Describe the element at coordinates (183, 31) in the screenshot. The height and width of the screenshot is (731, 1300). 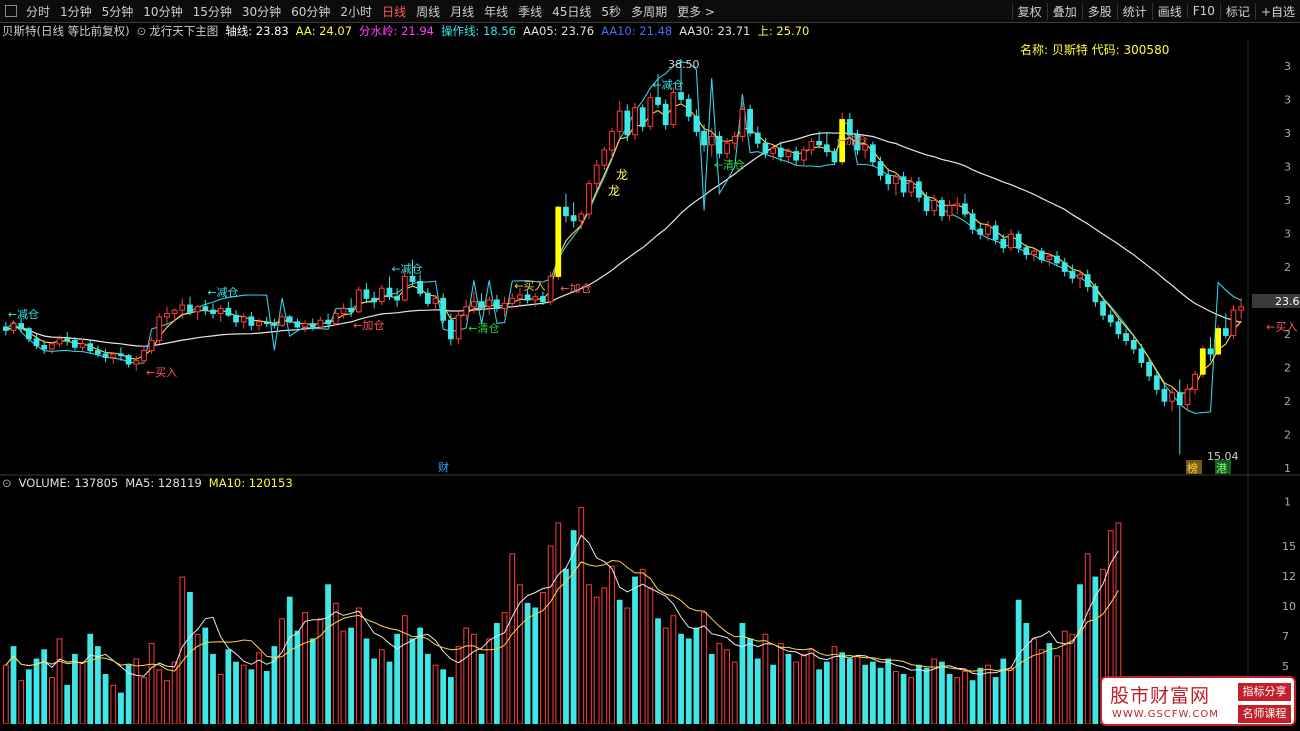
I see `indicator-name: 龙行天下主图` at that location.